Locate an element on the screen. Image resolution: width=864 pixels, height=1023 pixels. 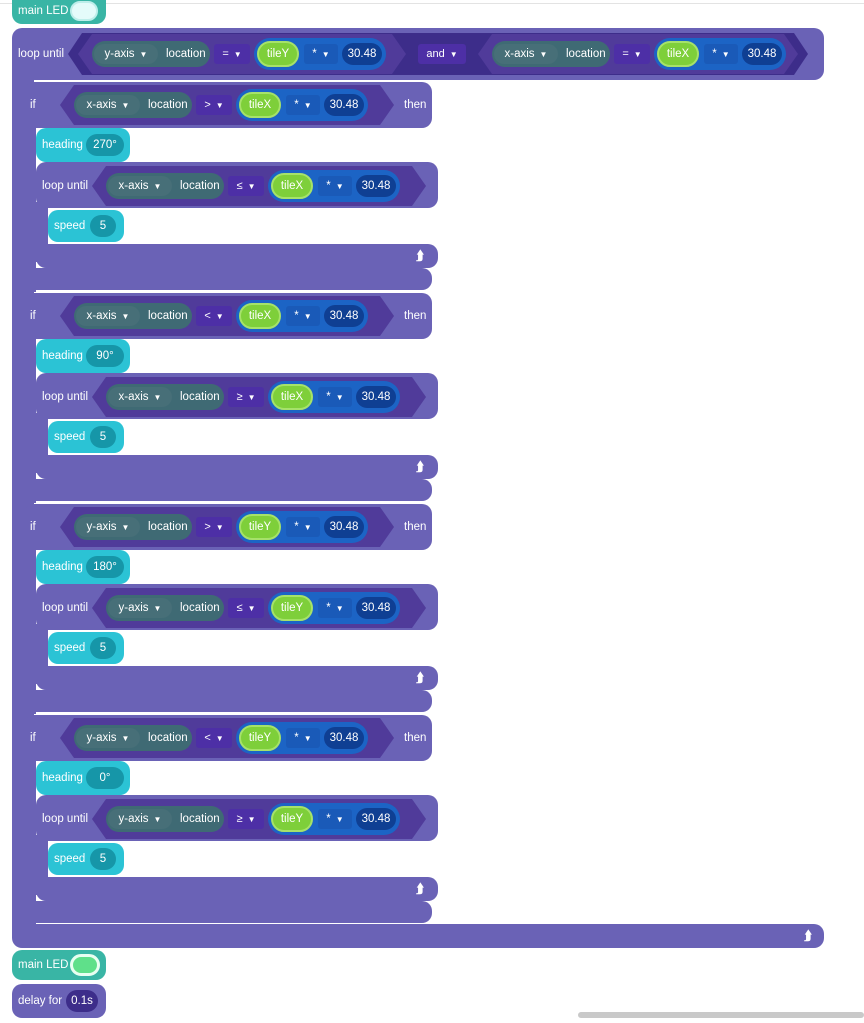
if-condition: y-axis ▼ location < ▼ tileY * ▼ 30.48 is located at coordinates (227, 738).